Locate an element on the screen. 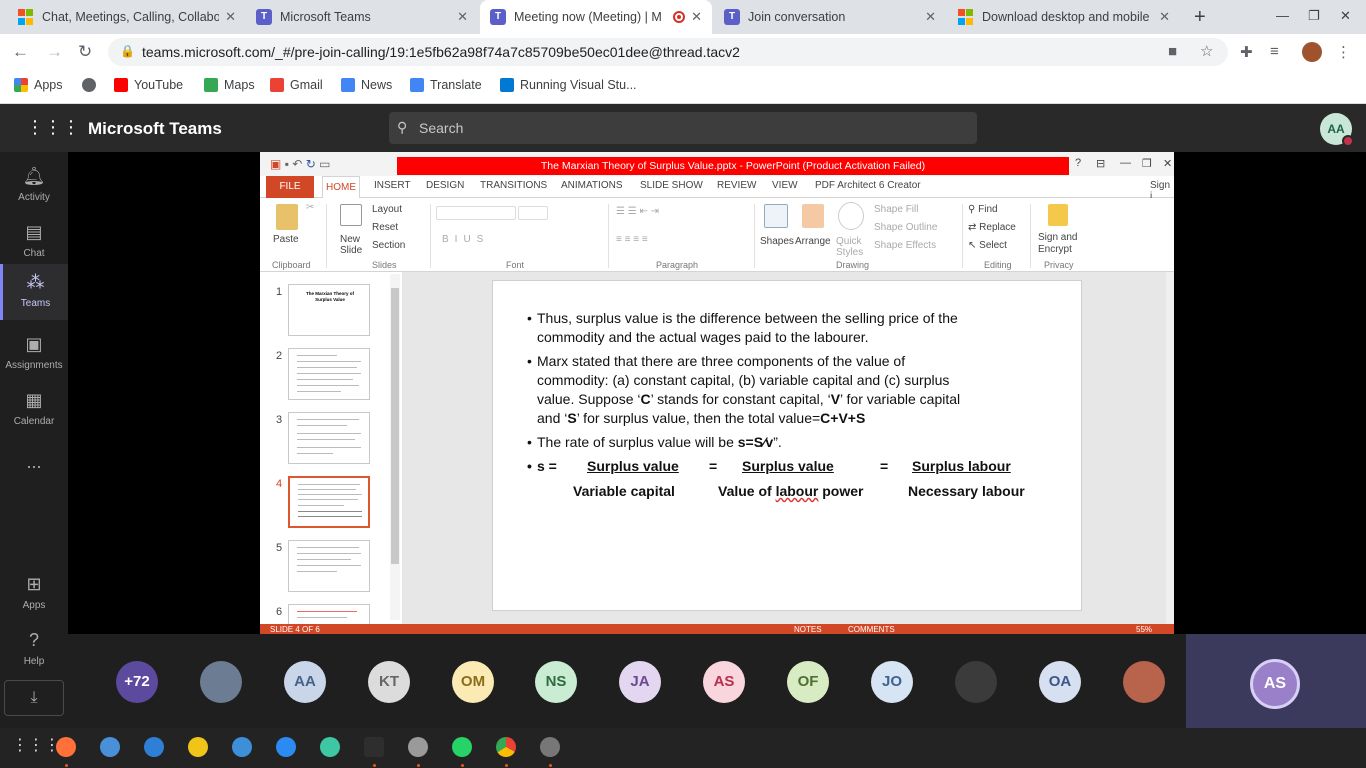  rail-teams: ⁂ Teams is located at coordinates (34, 292).